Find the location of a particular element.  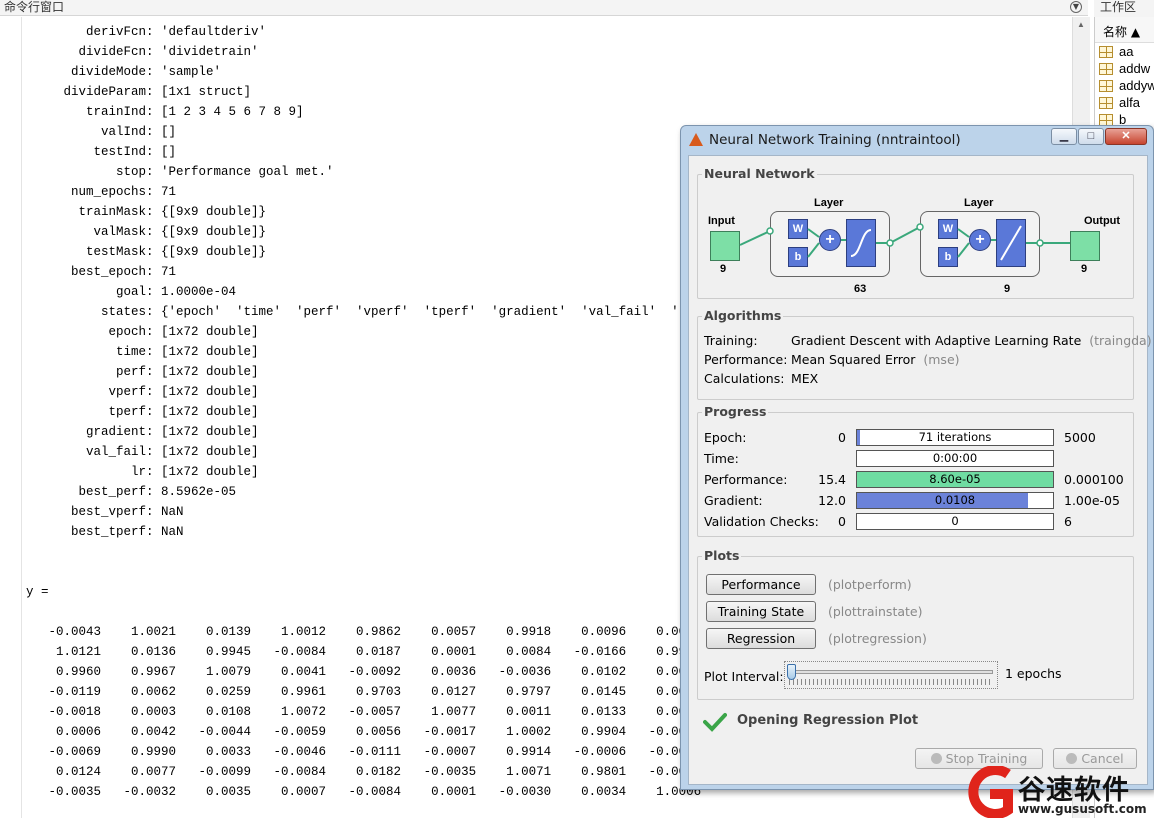

workspace-item: alfa is located at coordinates (1124, 102).